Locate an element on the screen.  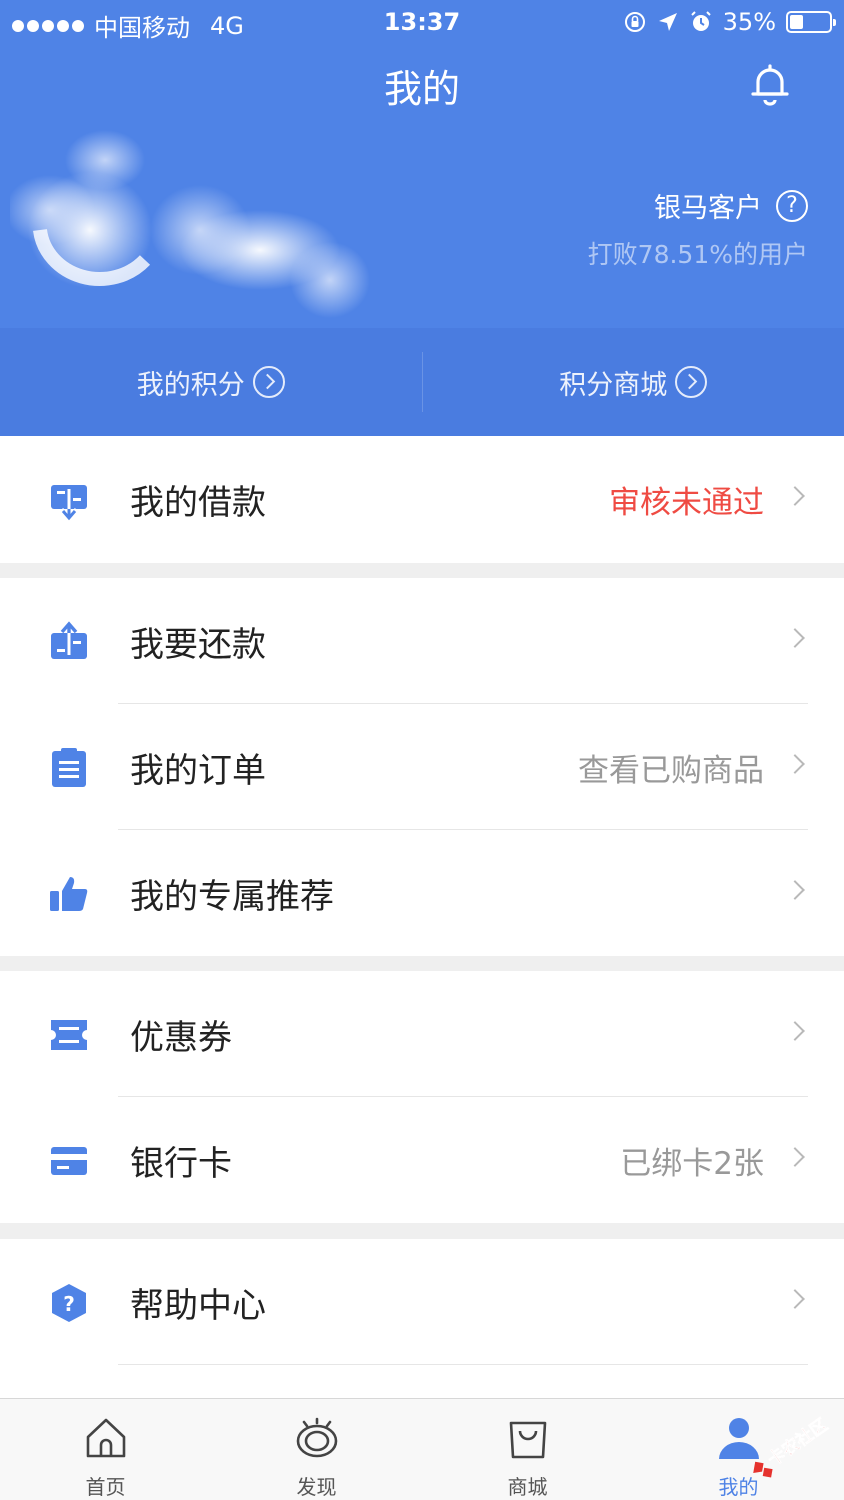
watermark-logo: 卡农社区 is located at coordinates (792, 1446).